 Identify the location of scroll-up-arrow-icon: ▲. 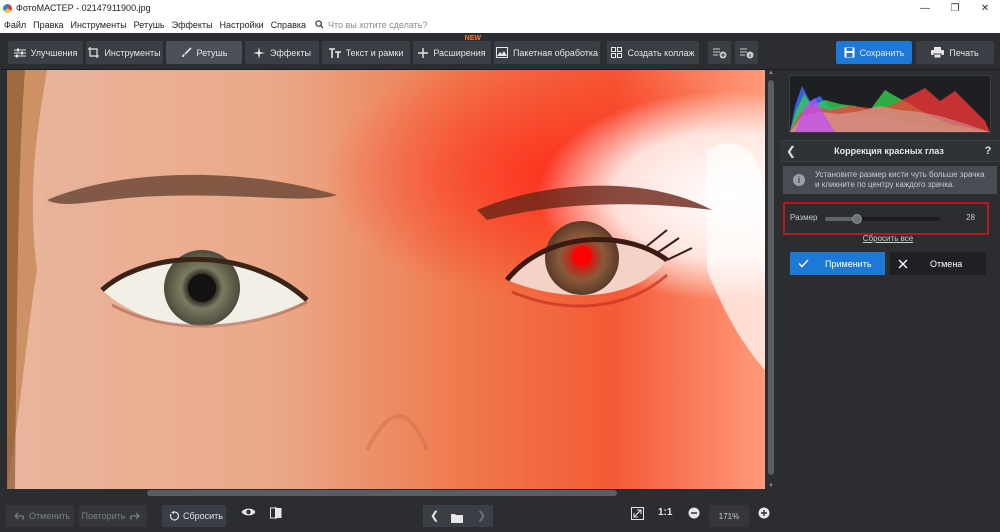
(771, 73).